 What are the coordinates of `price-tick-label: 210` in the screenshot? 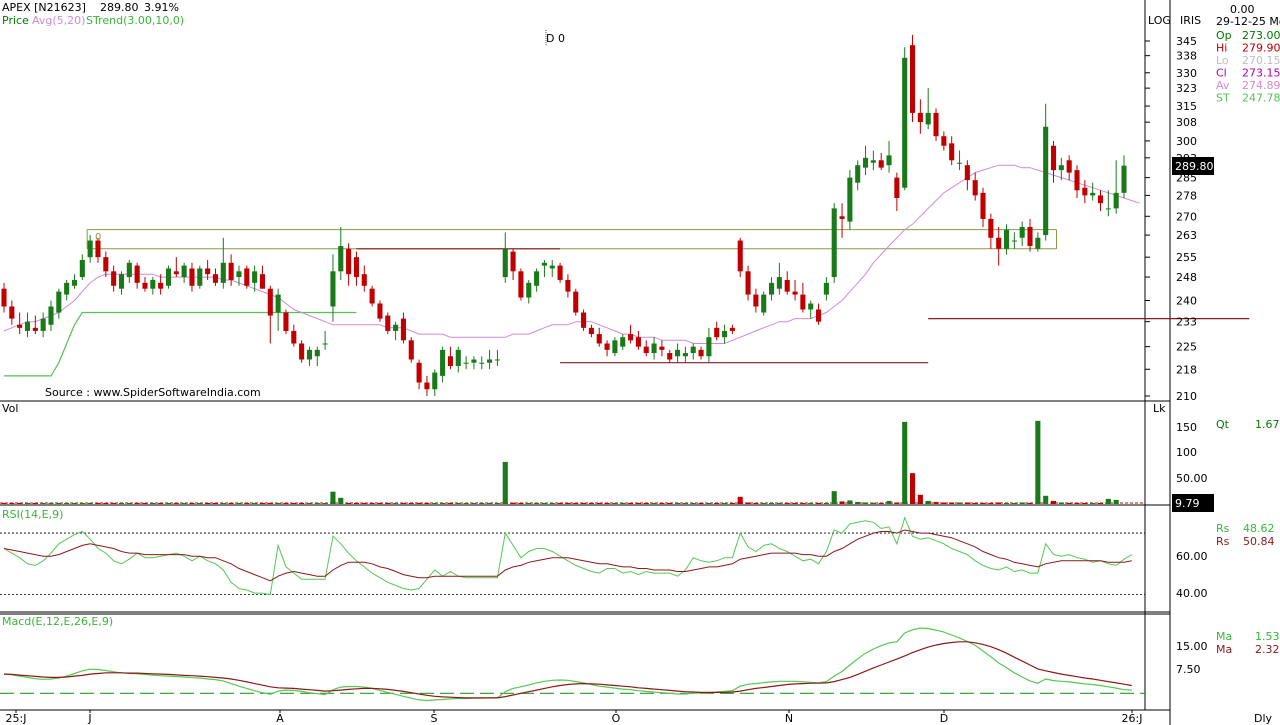 It's located at (1186, 396).